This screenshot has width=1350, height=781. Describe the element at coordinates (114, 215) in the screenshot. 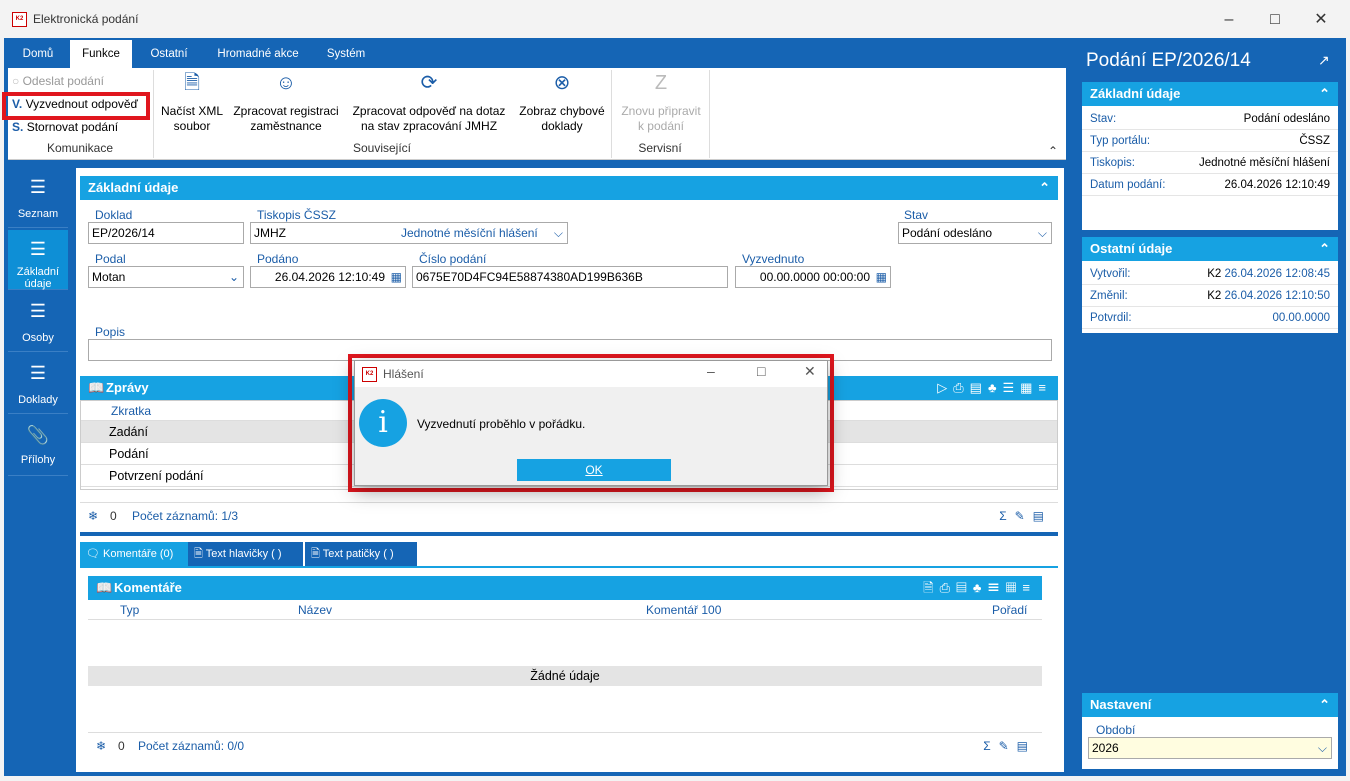

I see `doklad-label: Doklad` at that location.